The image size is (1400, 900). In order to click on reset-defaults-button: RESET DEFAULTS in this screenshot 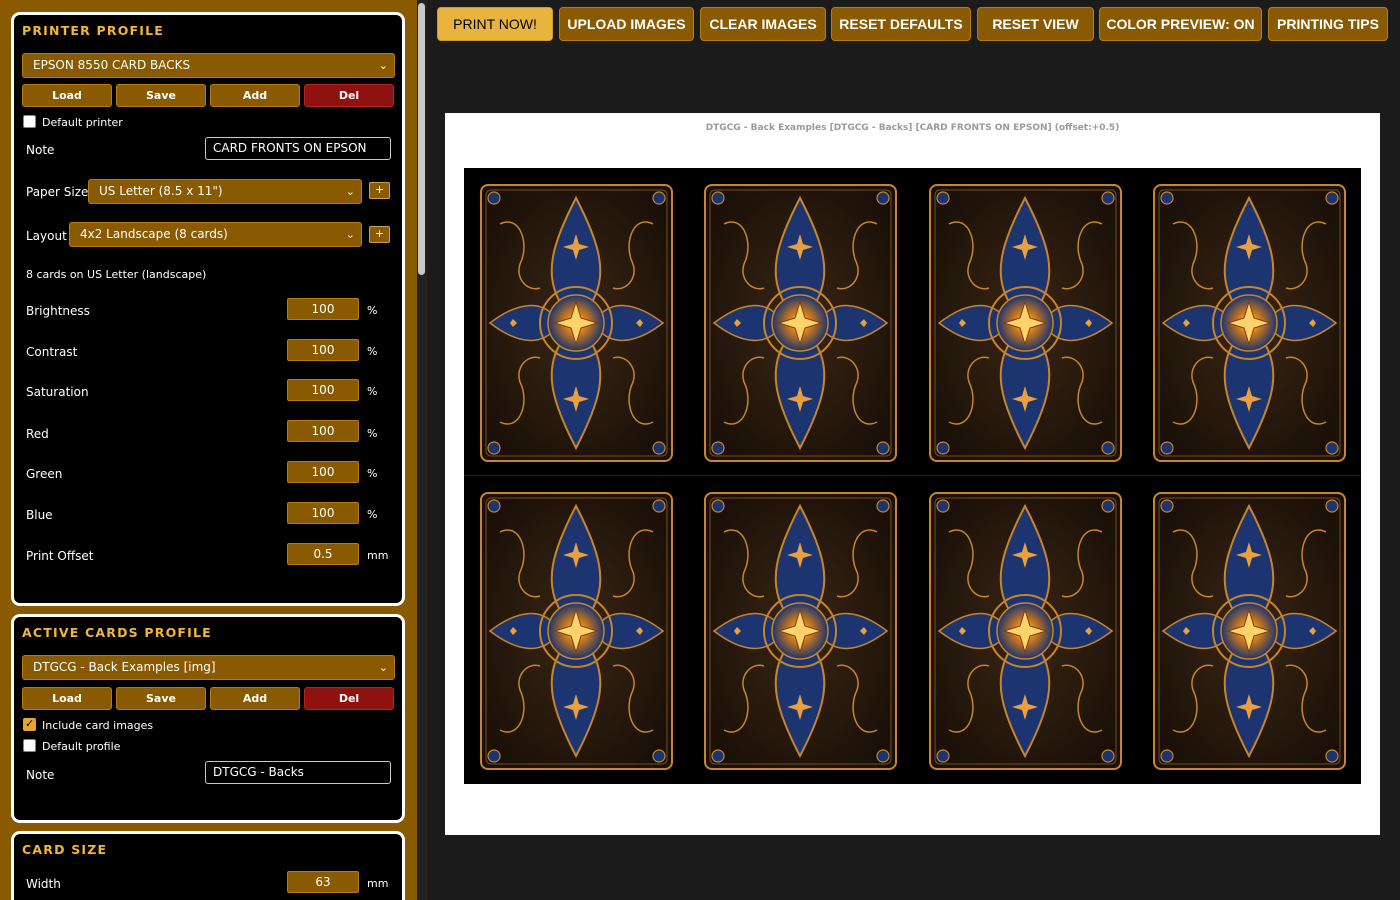, I will do `click(901, 24)`.